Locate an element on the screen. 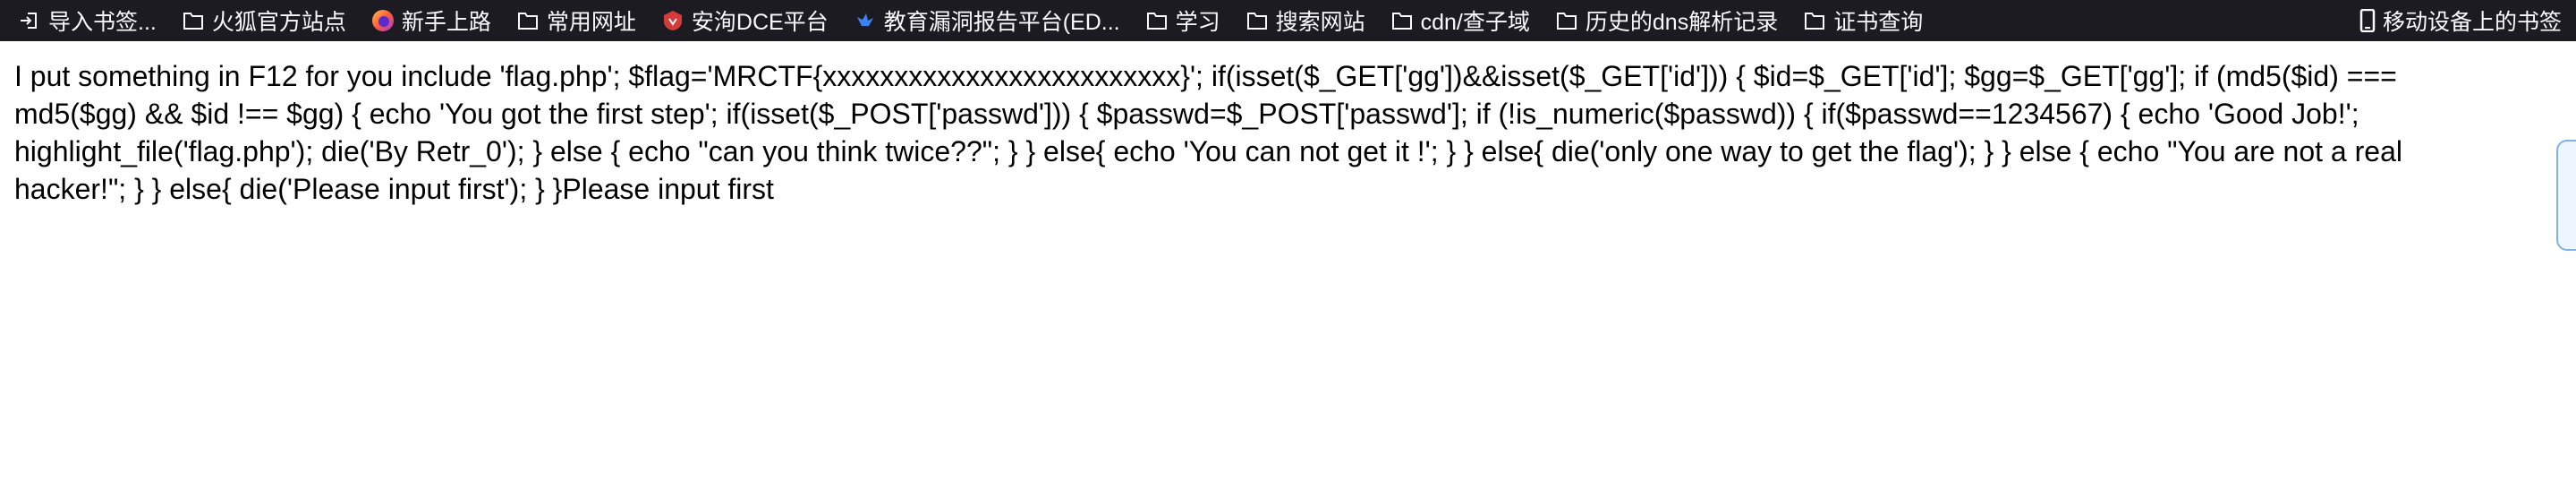 The image size is (2576, 489). shield-logo-icon is located at coordinates (672, 21).